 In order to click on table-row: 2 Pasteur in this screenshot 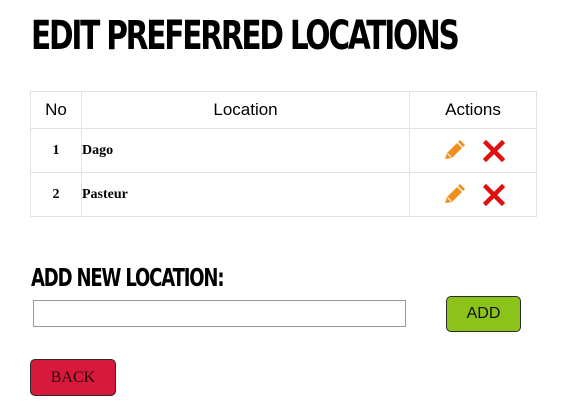, I will do `click(283, 194)`.